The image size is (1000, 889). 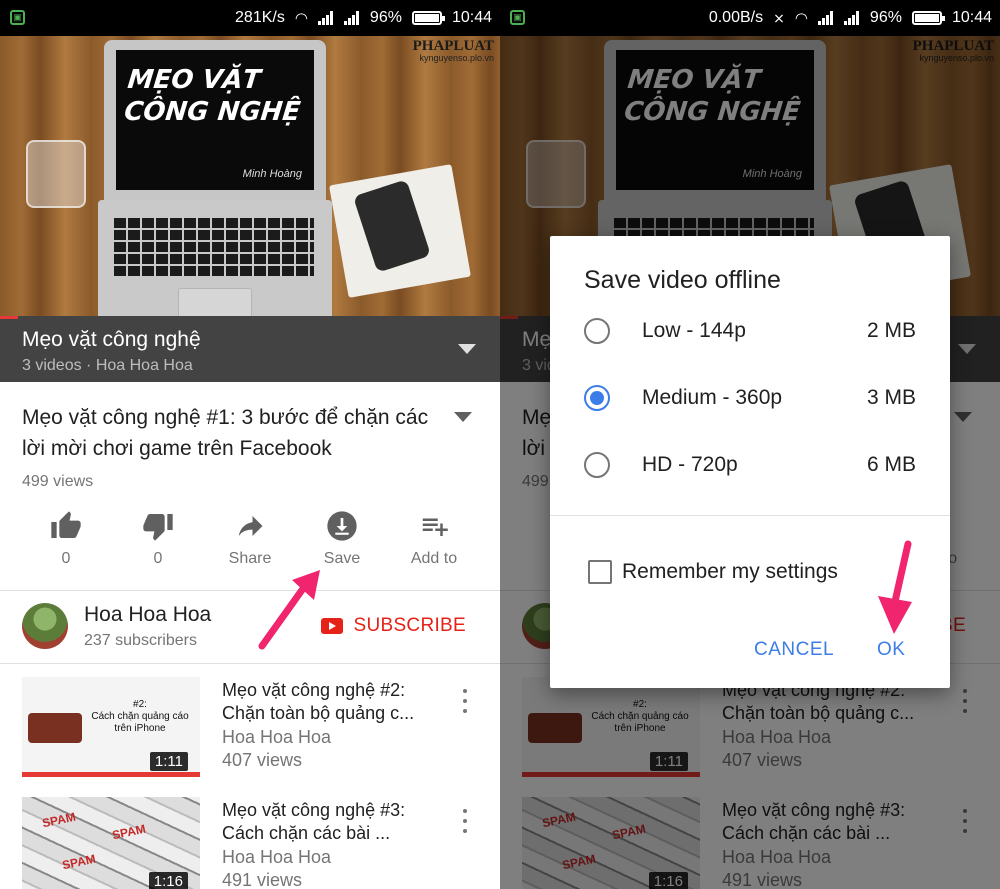 I want to click on quality-option-low: Low - 144p 2 MB, so click(x=750, y=332).